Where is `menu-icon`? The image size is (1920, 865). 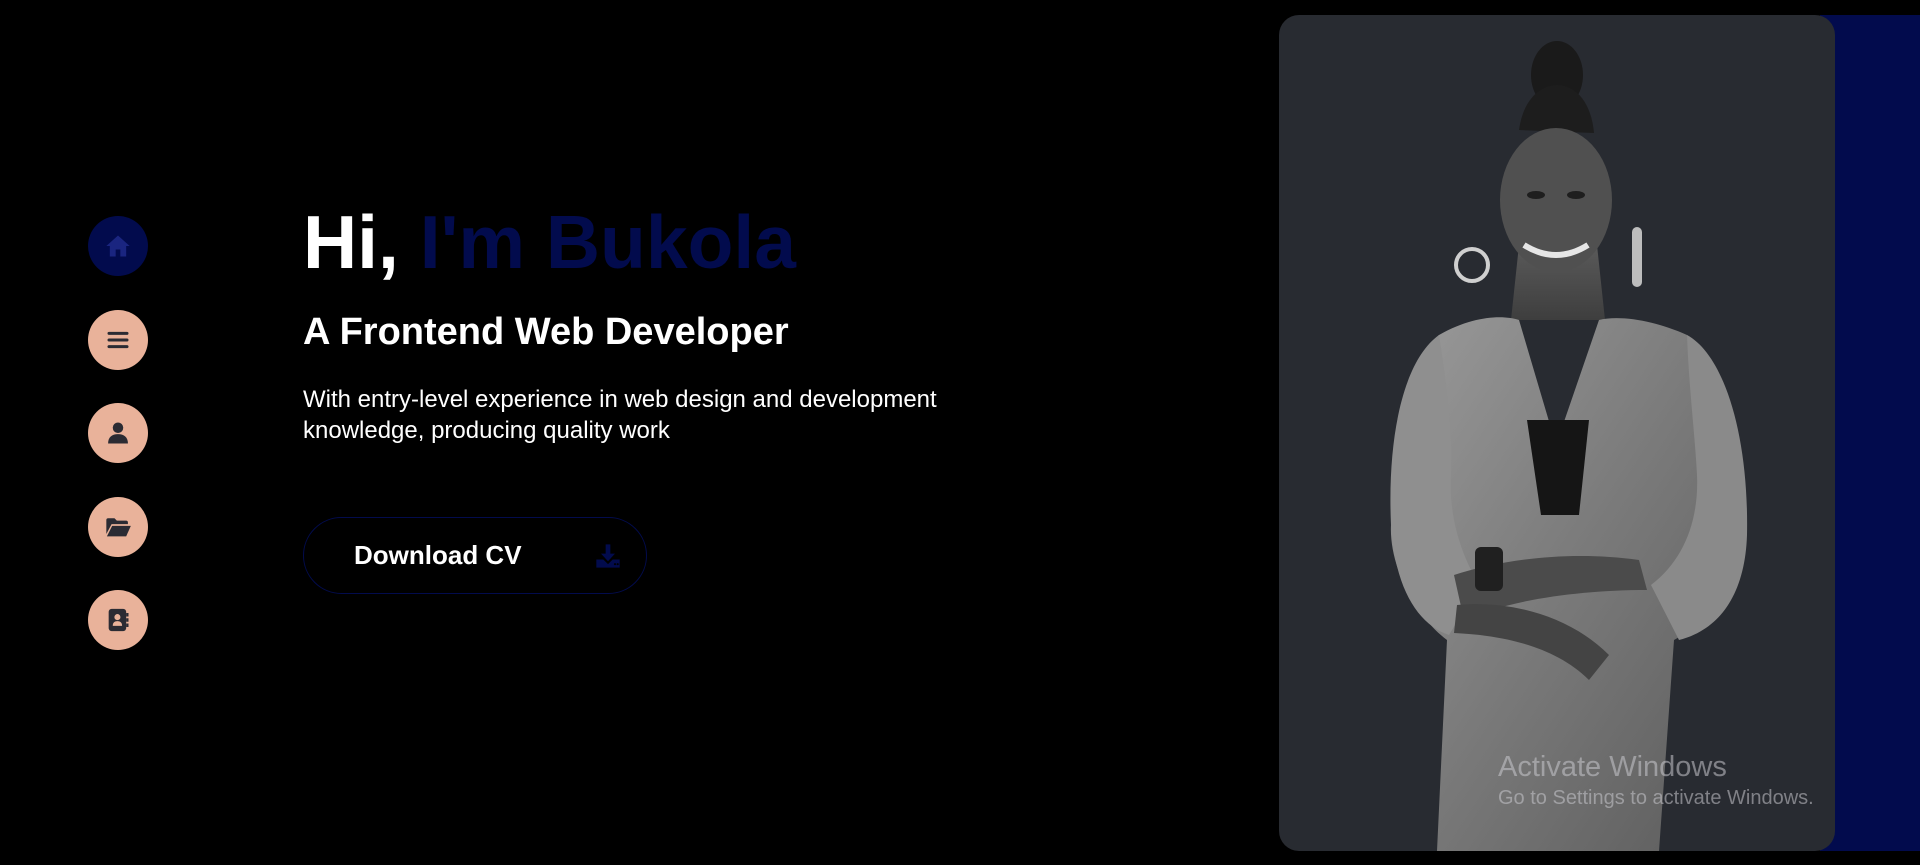 menu-icon is located at coordinates (118, 340).